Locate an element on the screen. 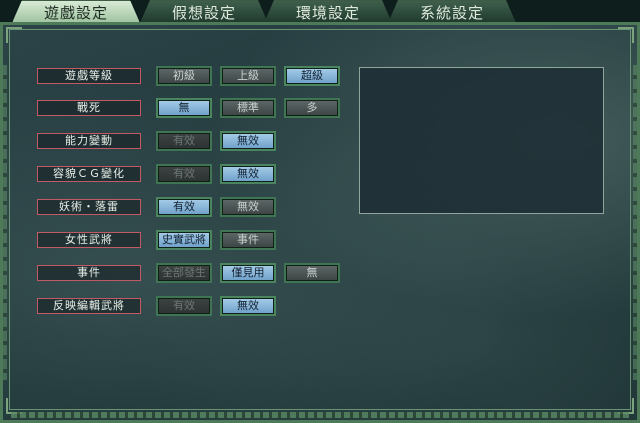  tab-bar: 遊戲設定 假想設定 環境設定 系統設定 is located at coordinates (262, 12).